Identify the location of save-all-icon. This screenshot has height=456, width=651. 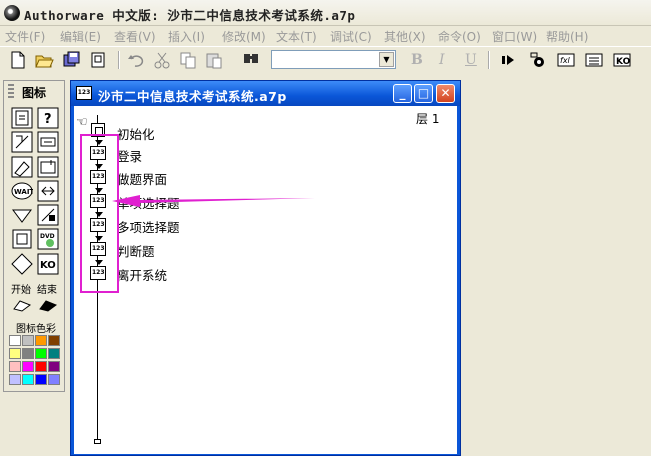
(72, 60).